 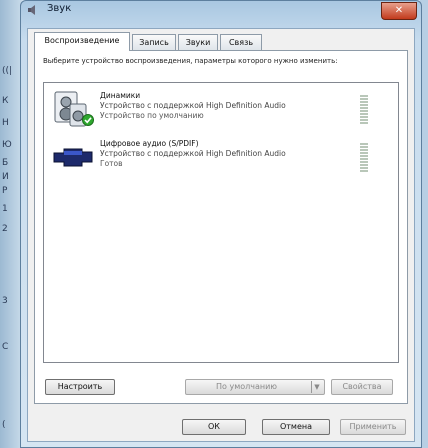 I want to click on strip-text: ((|, so click(x=7, y=71).